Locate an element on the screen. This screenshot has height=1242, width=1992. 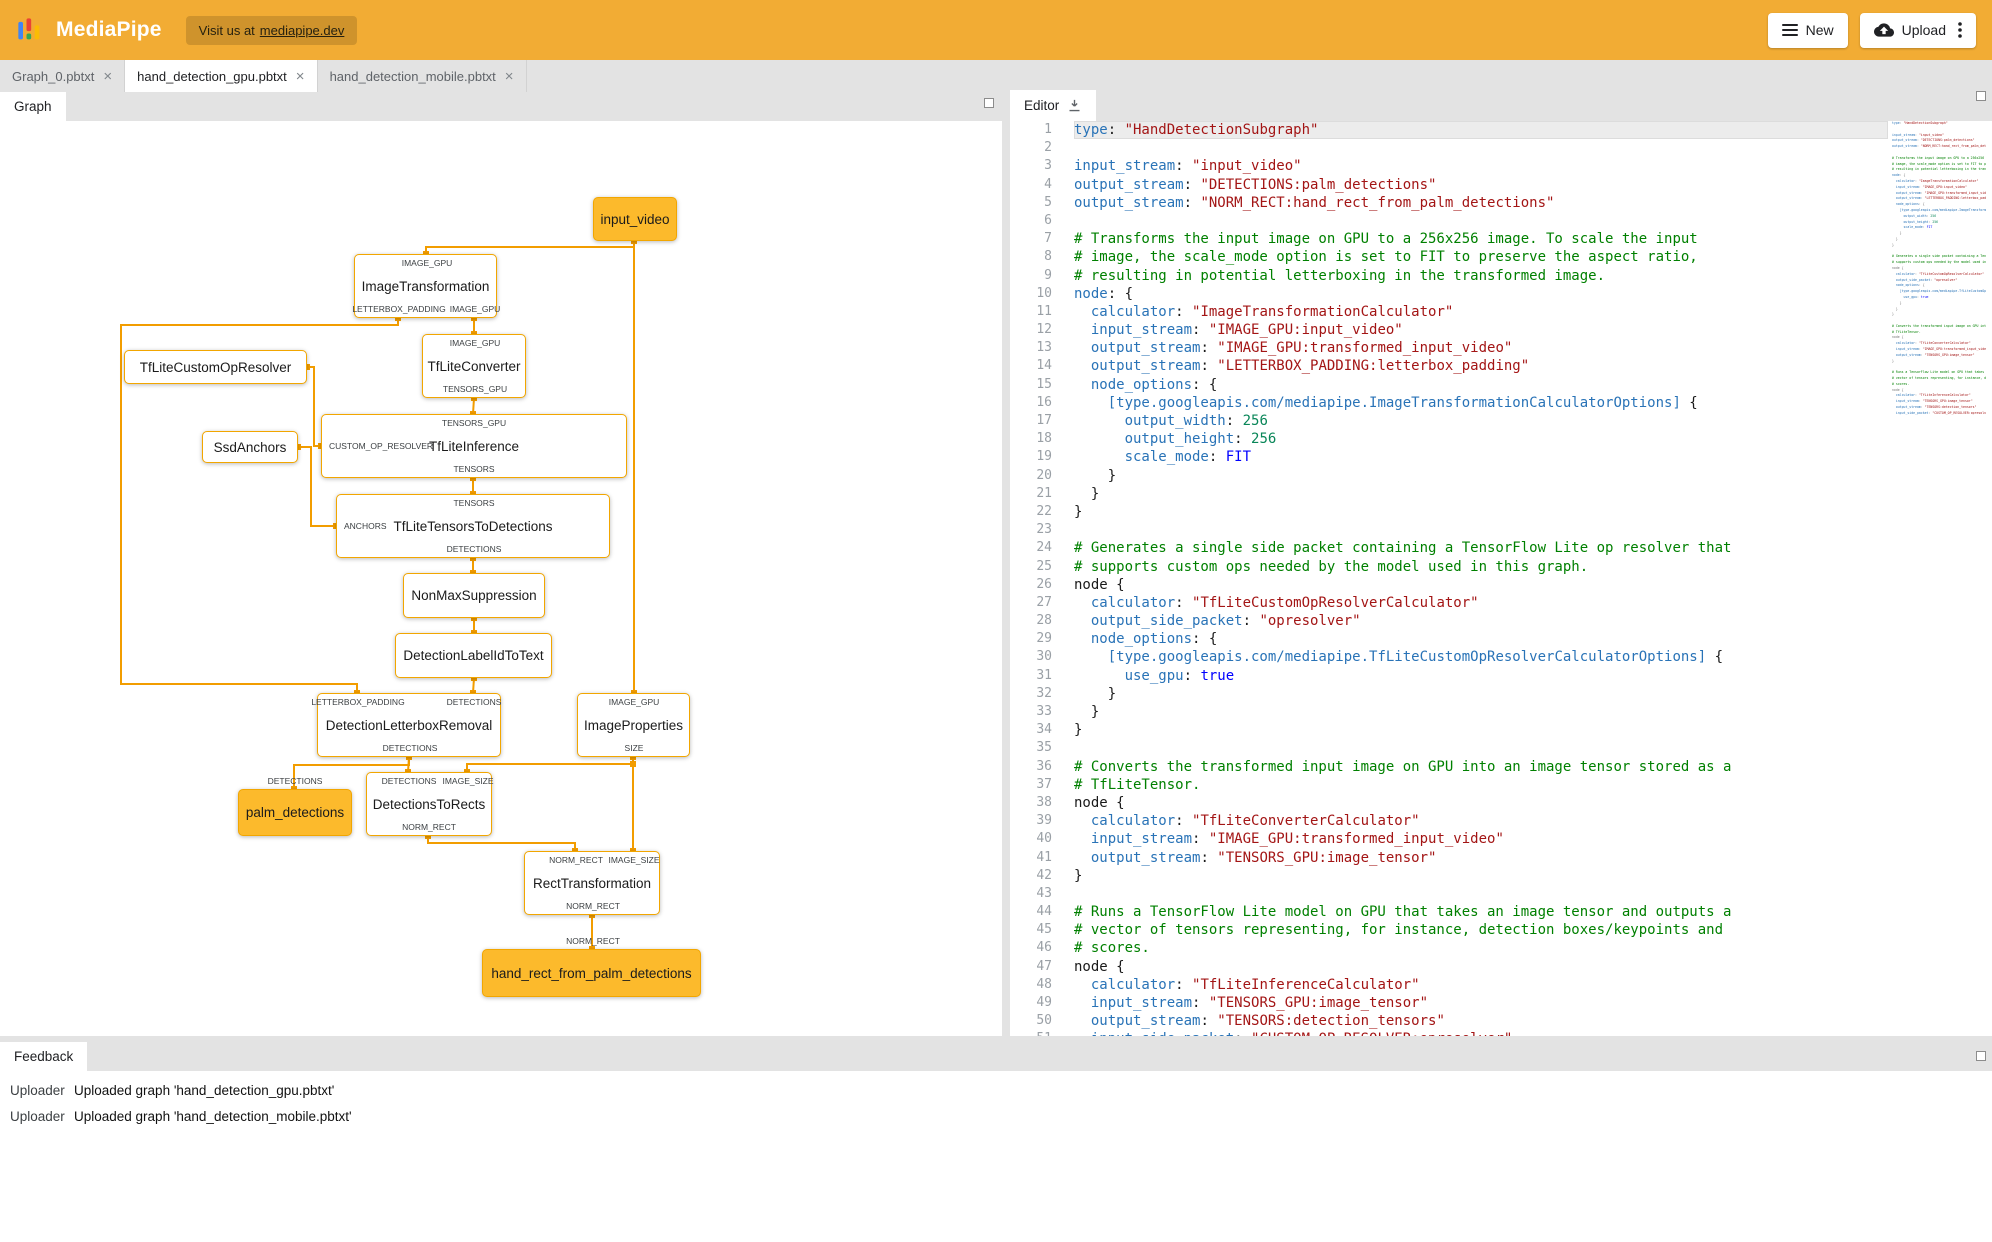
code-line: 34} is located at coordinates (1449, 730).